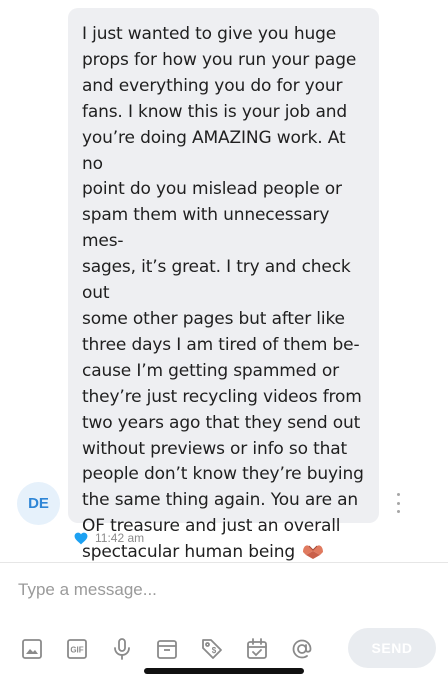  I want to click on avatar: DE, so click(38, 503).